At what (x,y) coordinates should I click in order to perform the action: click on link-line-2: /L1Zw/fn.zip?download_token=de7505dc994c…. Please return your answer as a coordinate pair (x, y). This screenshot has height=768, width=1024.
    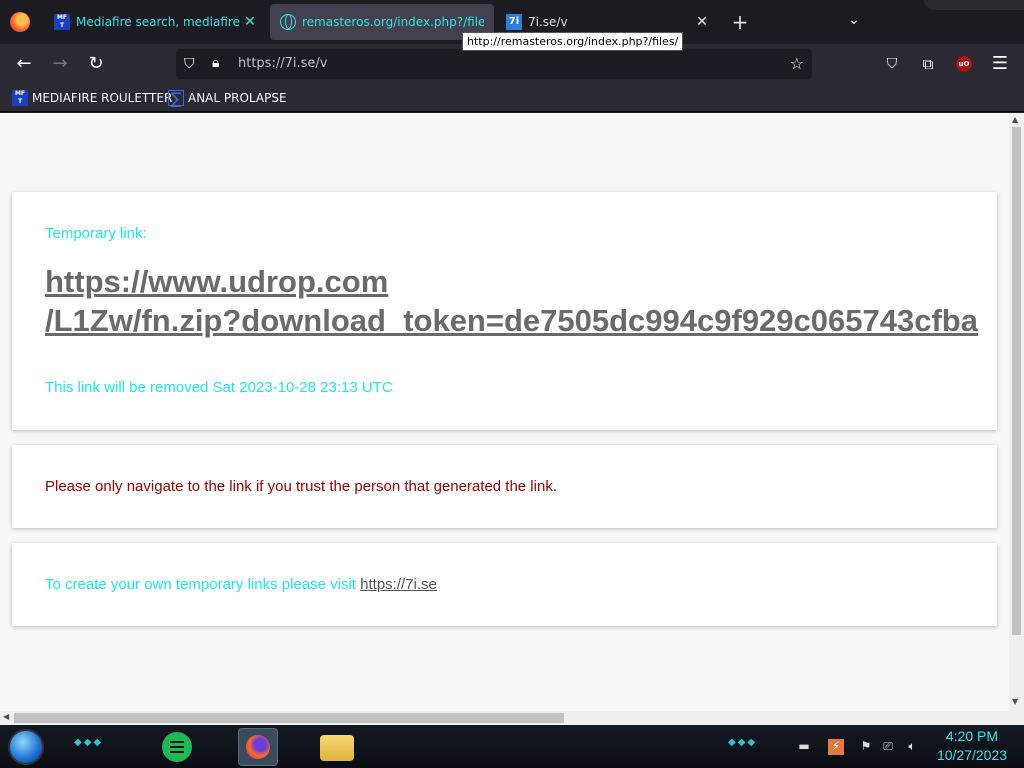
    Looking at the image, I should click on (511, 320).